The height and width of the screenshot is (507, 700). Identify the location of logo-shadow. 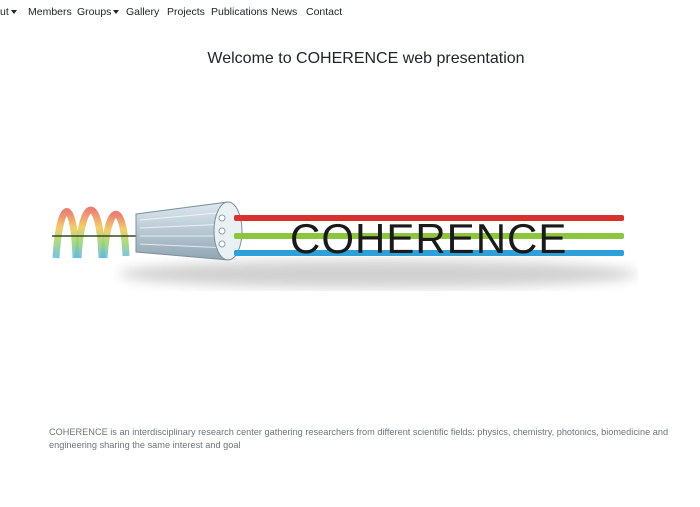
(378, 274).